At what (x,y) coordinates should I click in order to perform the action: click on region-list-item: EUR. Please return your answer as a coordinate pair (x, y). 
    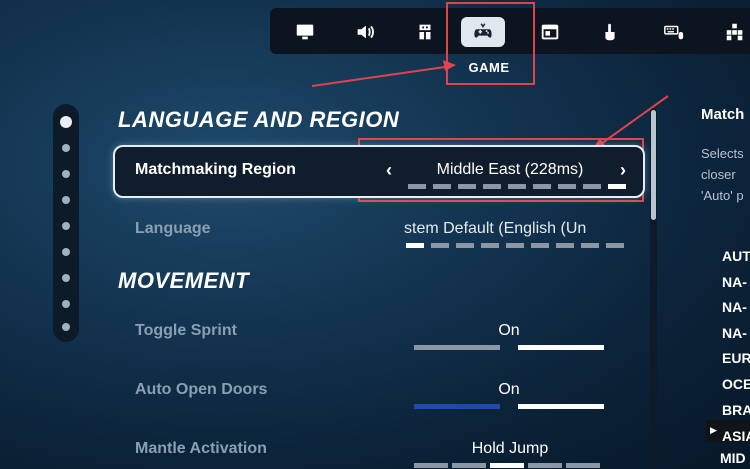
    Looking at the image, I should click on (736, 358).